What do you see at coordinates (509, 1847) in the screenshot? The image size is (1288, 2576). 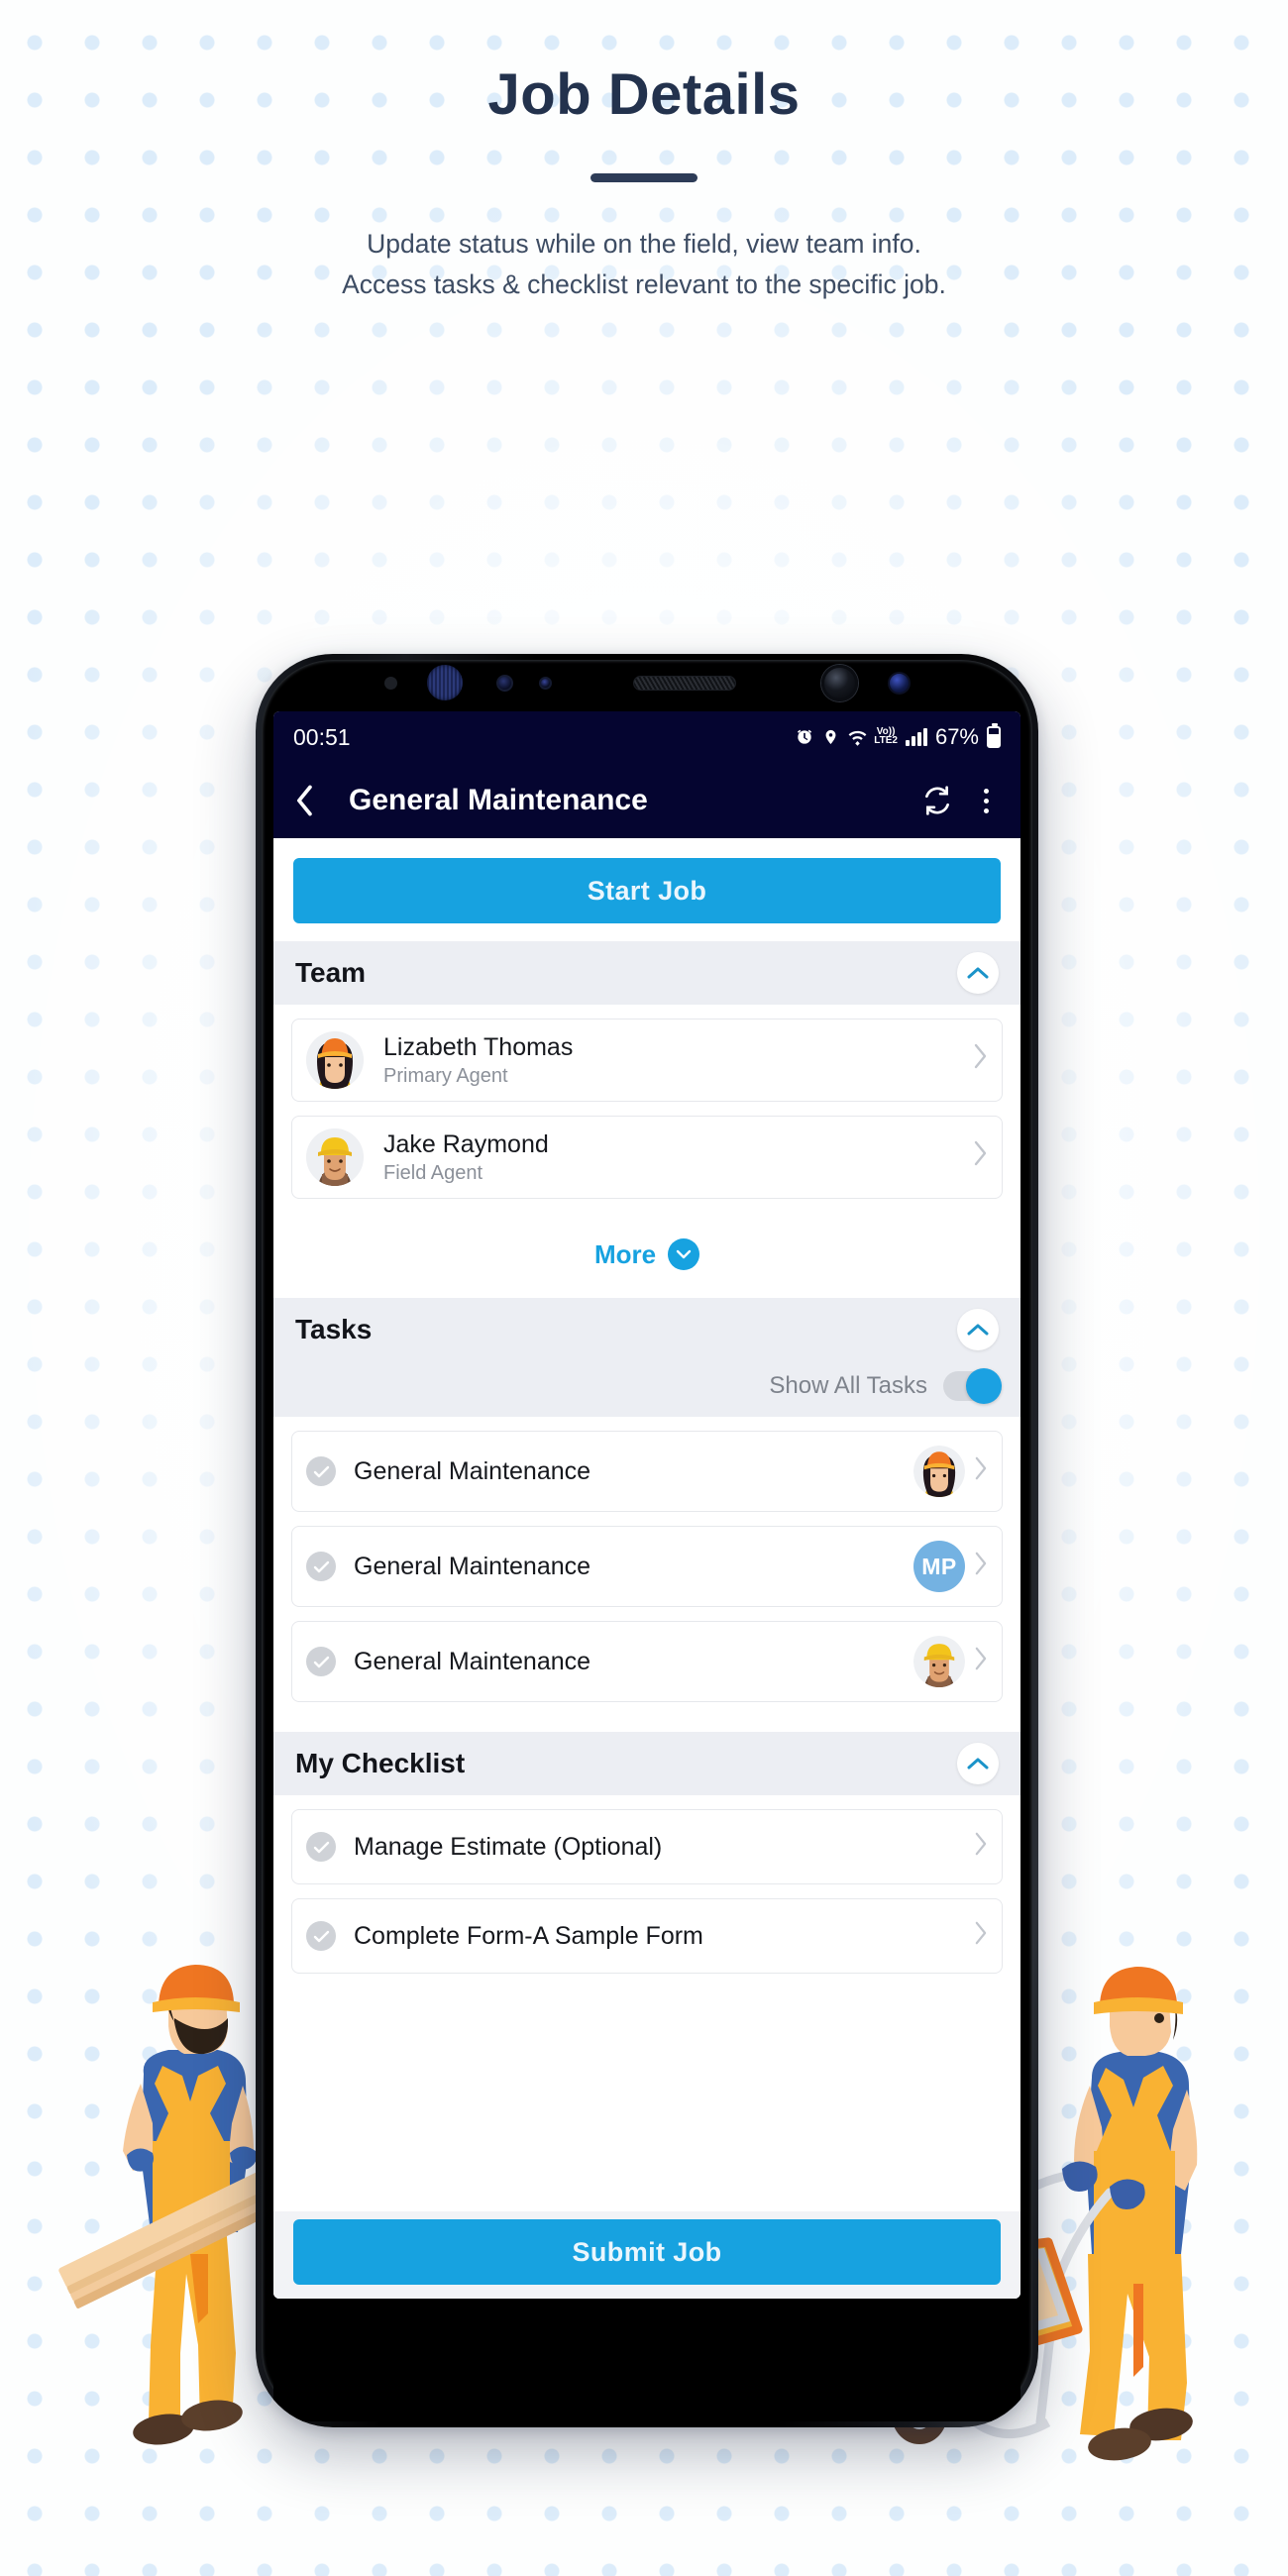 I see `checklist-label: Manage Estimate (Optional)` at bounding box center [509, 1847].